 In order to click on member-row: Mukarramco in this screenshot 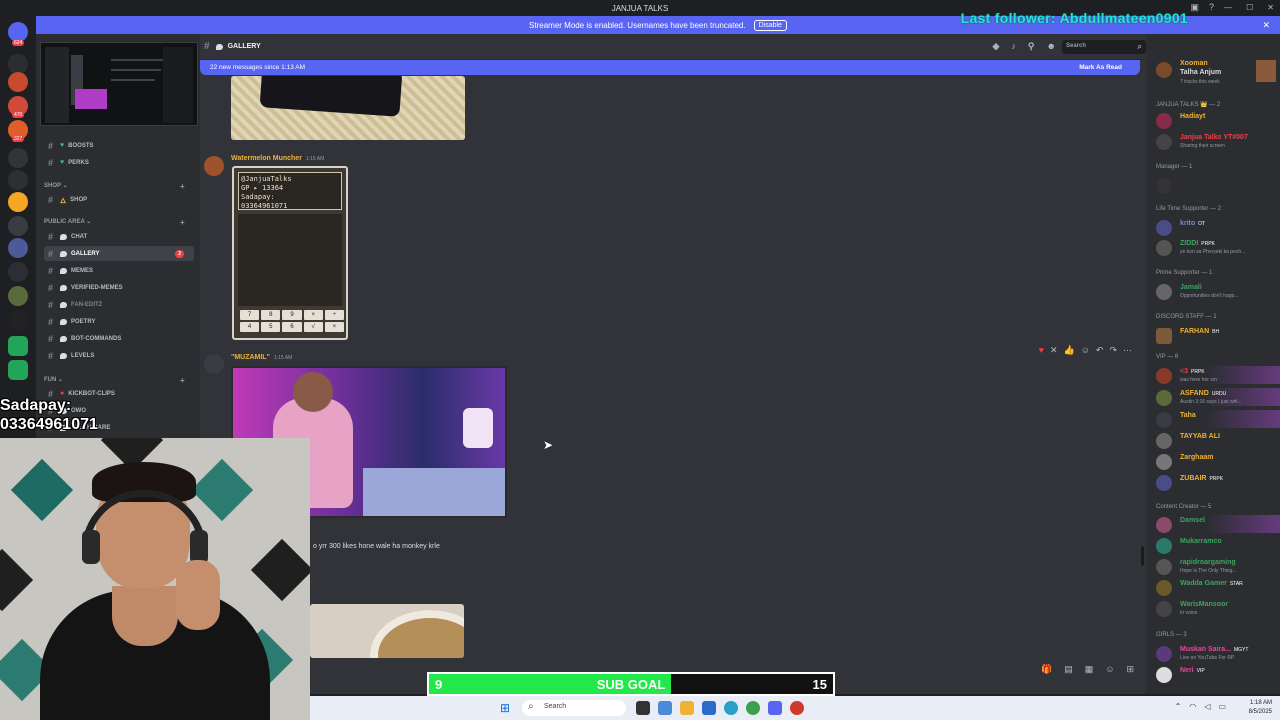, I will do `click(1218, 545)`.